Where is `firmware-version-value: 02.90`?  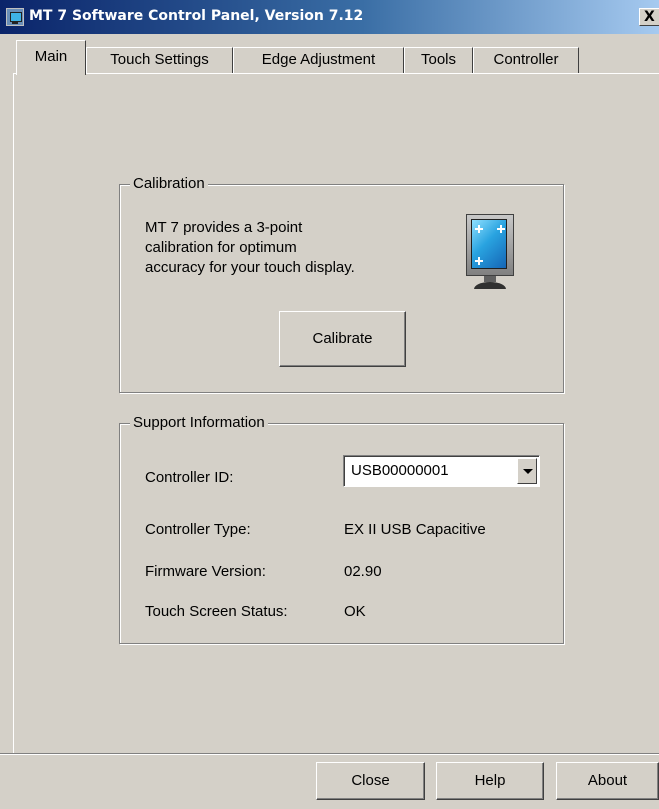 firmware-version-value: 02.90 is located at coordinates (363, 571).